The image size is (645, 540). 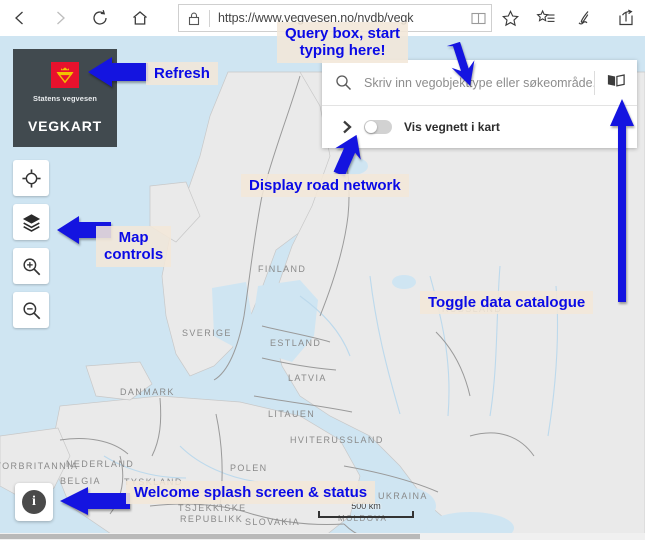 What do you see at coordinates (462, 65) in the screenshot?
I see `arrow-to-query-box` at bounding box center [462, 65].